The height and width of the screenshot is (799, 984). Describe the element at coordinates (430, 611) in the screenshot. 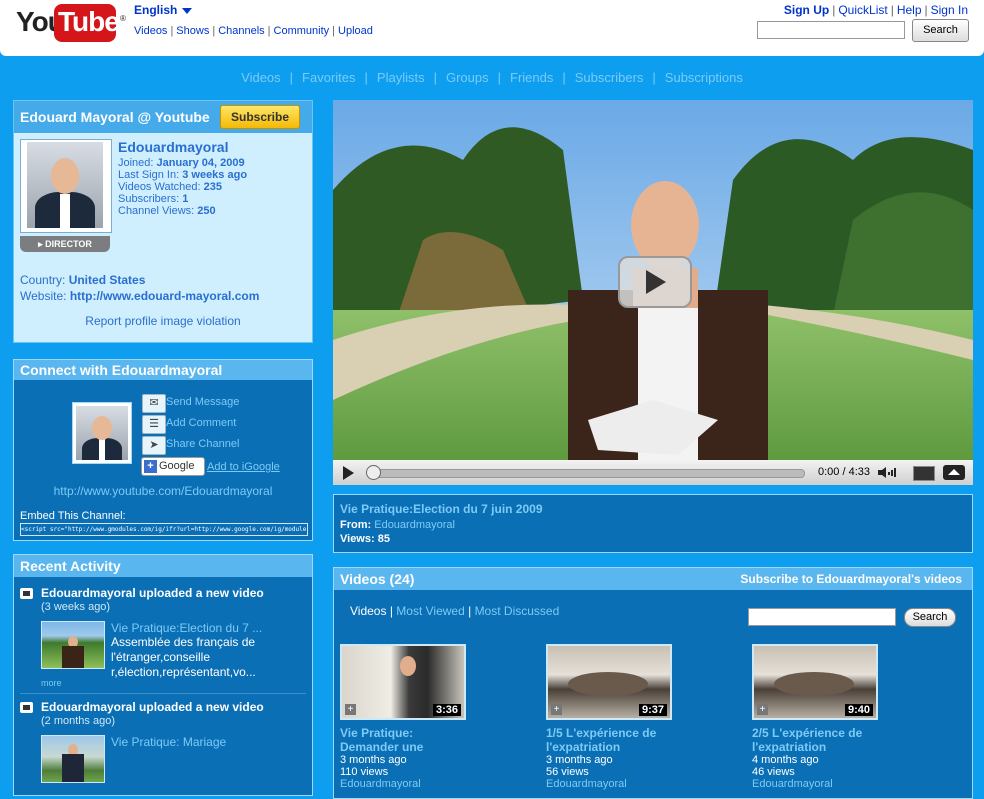

I see `tab-most-viewed: Most Viewed` at that location.